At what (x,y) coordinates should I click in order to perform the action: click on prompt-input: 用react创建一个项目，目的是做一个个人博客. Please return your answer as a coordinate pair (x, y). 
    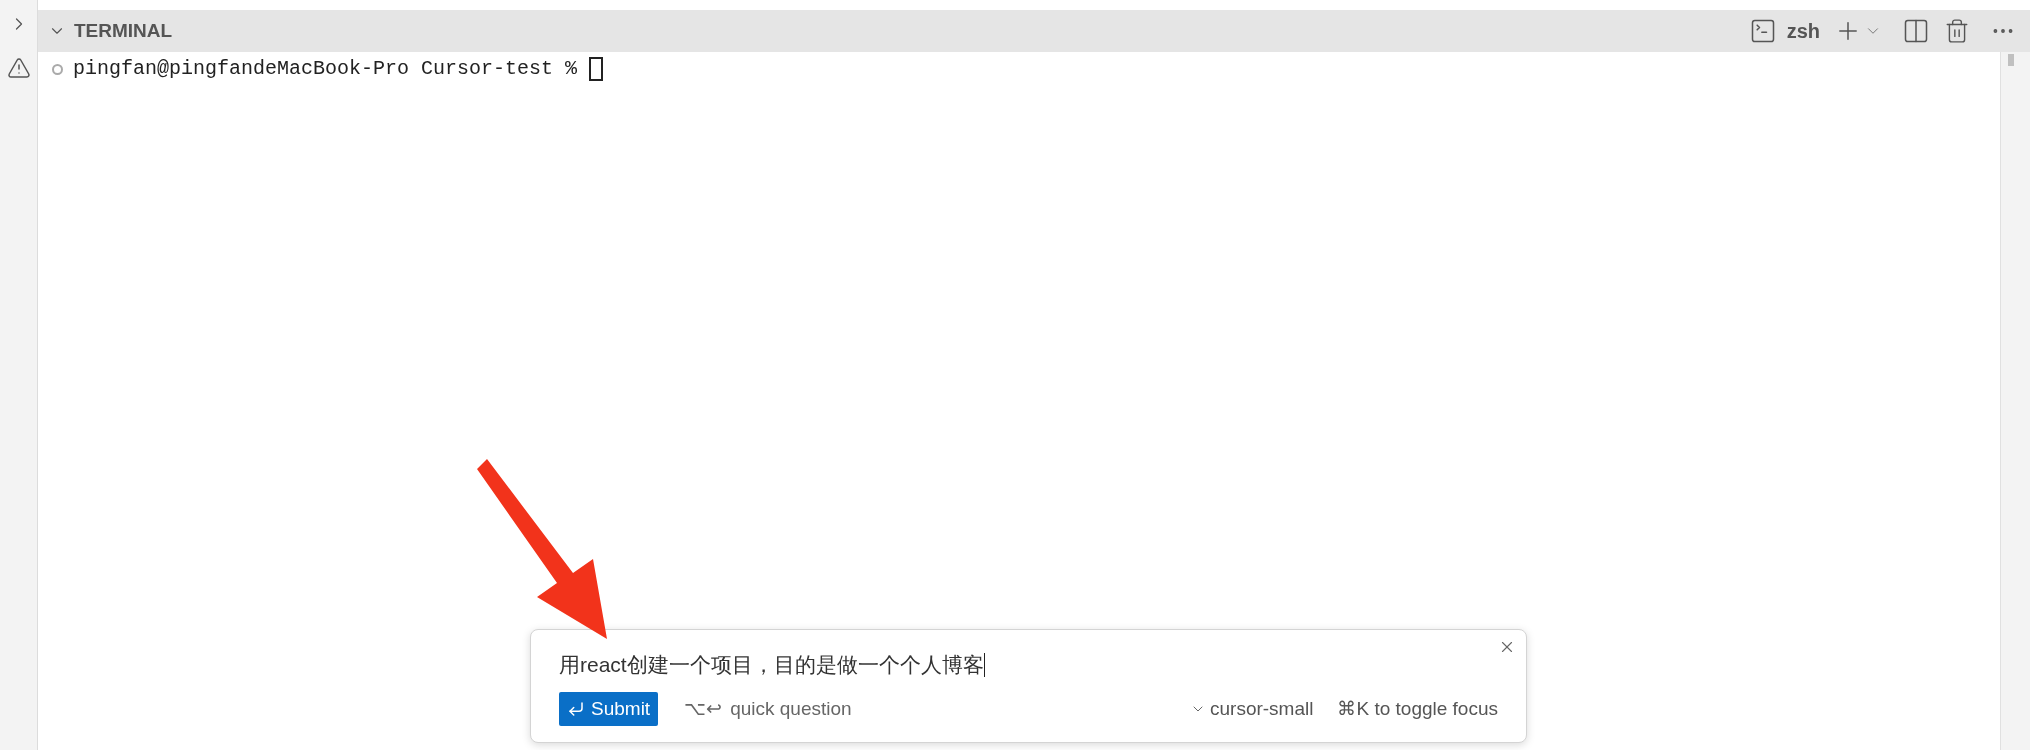
    Looking at the image, I should click on (1028, 665).